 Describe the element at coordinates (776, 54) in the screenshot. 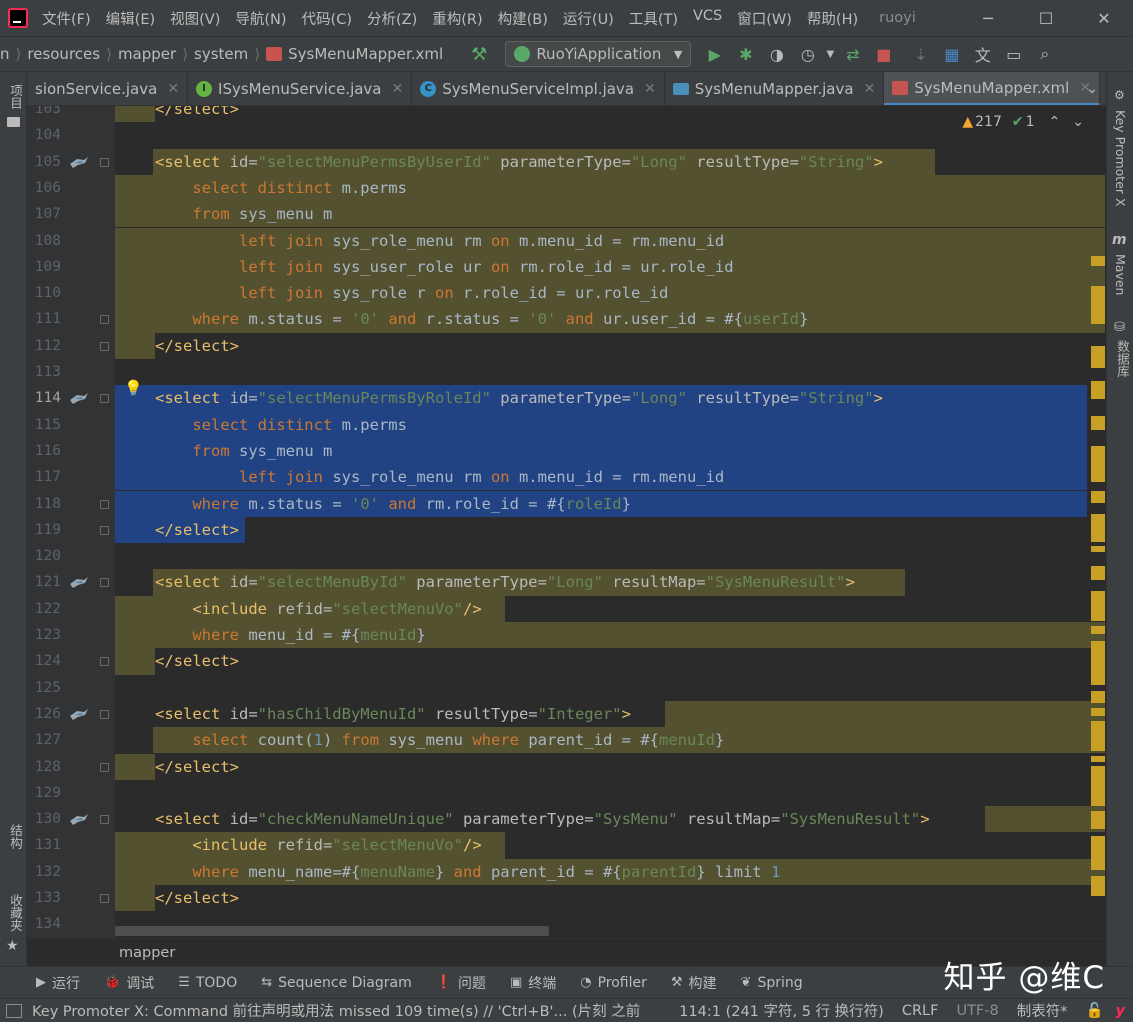

I see `coverage-icon: ◑` at that location.